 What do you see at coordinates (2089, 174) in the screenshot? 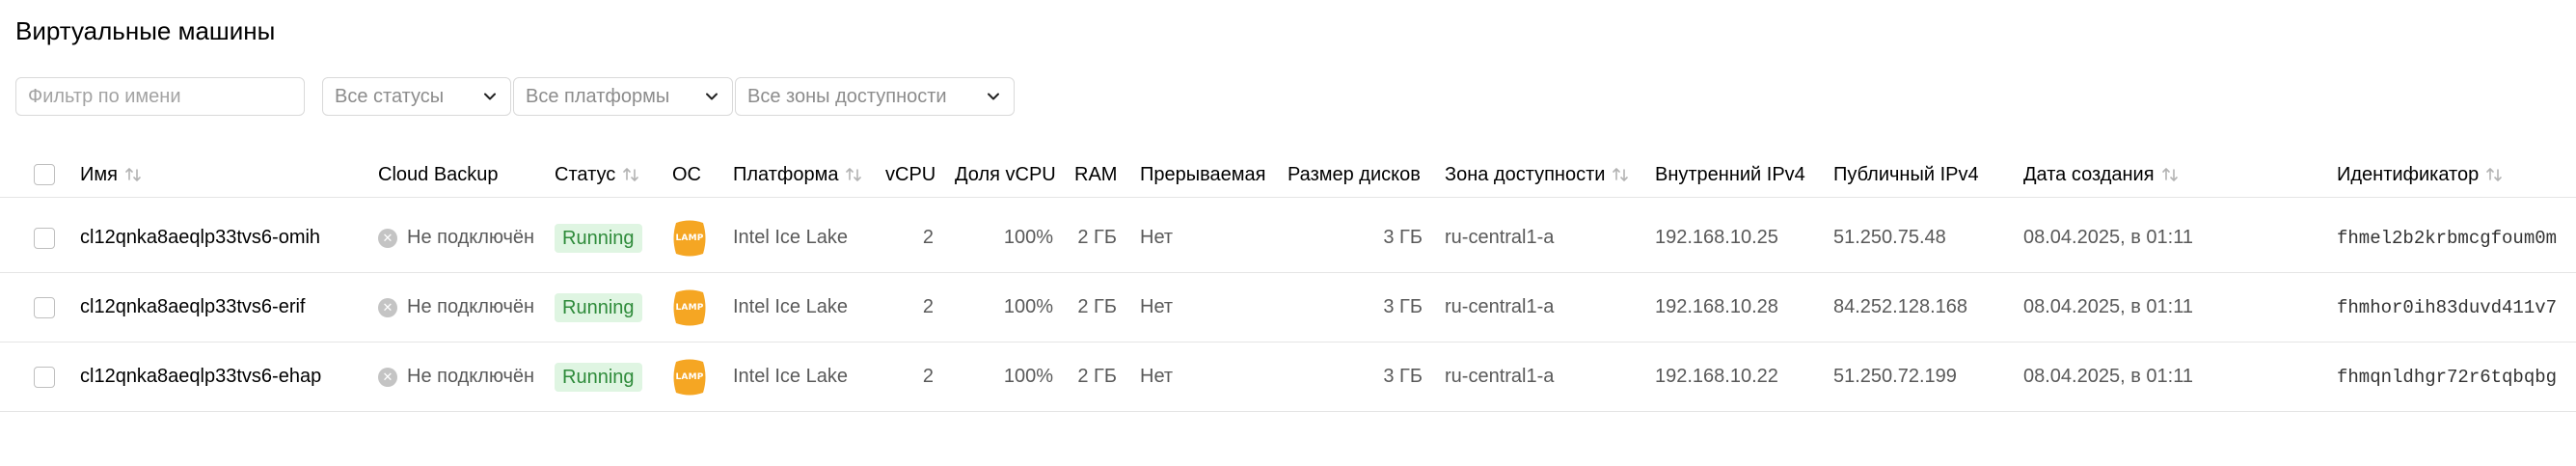
I see `column-header-created-label: Дата создания` at bounding box center [2089, 174].